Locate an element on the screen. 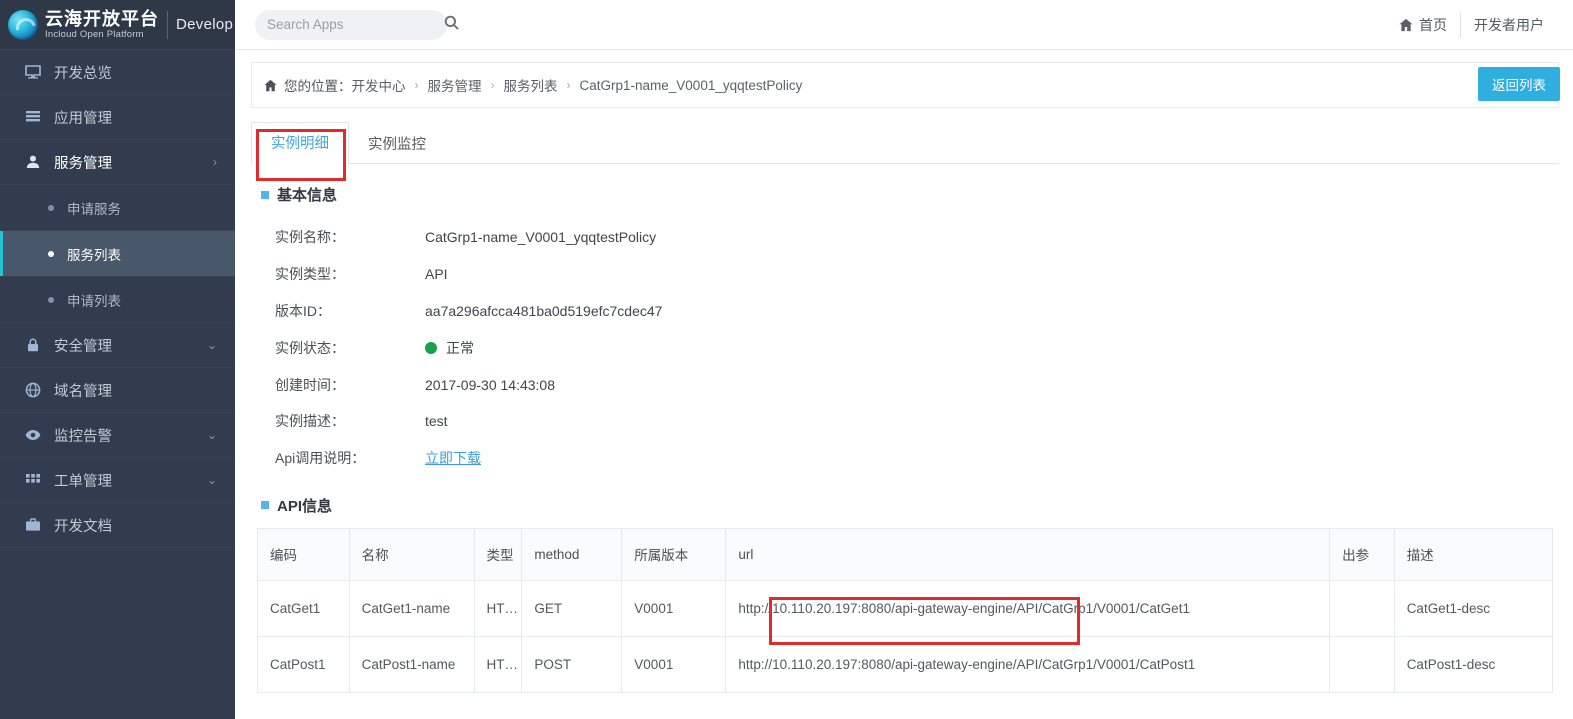 The image size is (1573, 719). col-header-code: 编码 is located at coordinates (303, 554).